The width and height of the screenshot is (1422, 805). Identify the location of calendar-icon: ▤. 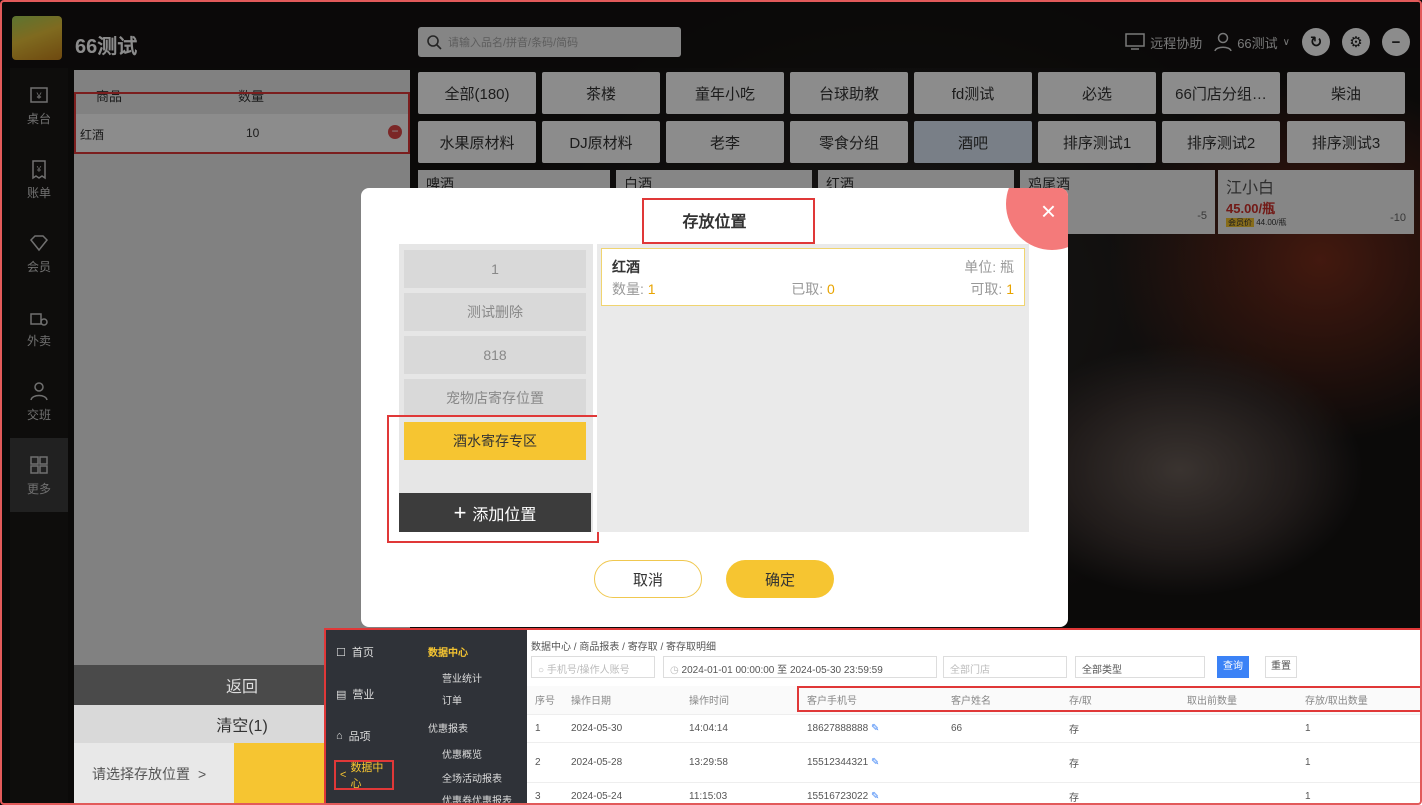
(341, 694).